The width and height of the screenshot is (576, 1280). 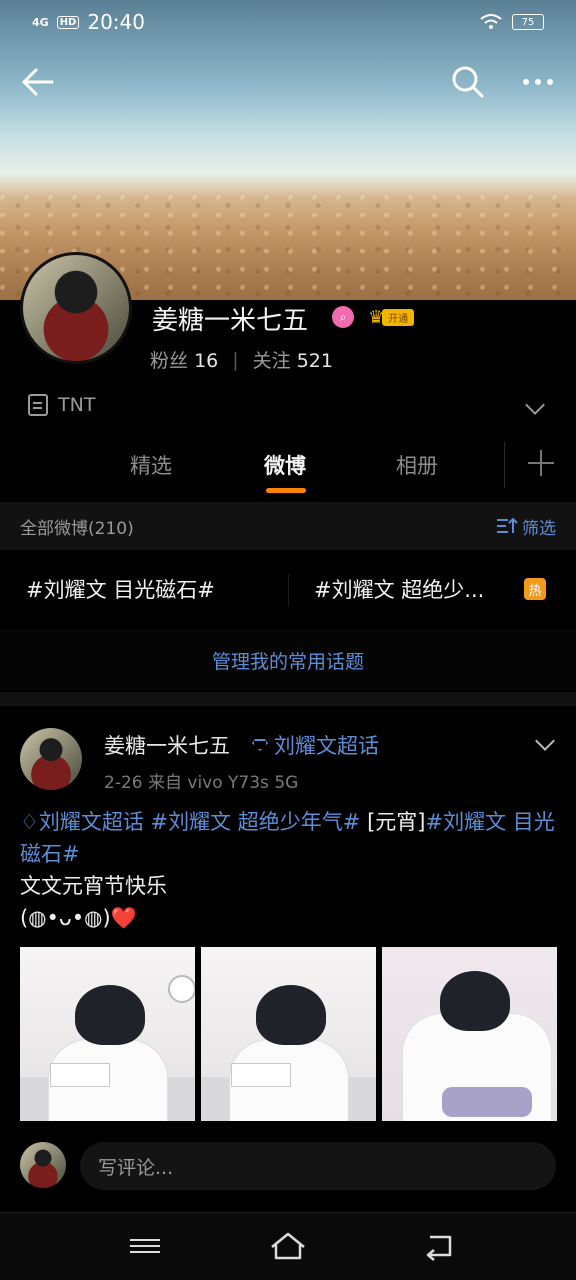 I want to click on back-button, so click(x=38, y=82).